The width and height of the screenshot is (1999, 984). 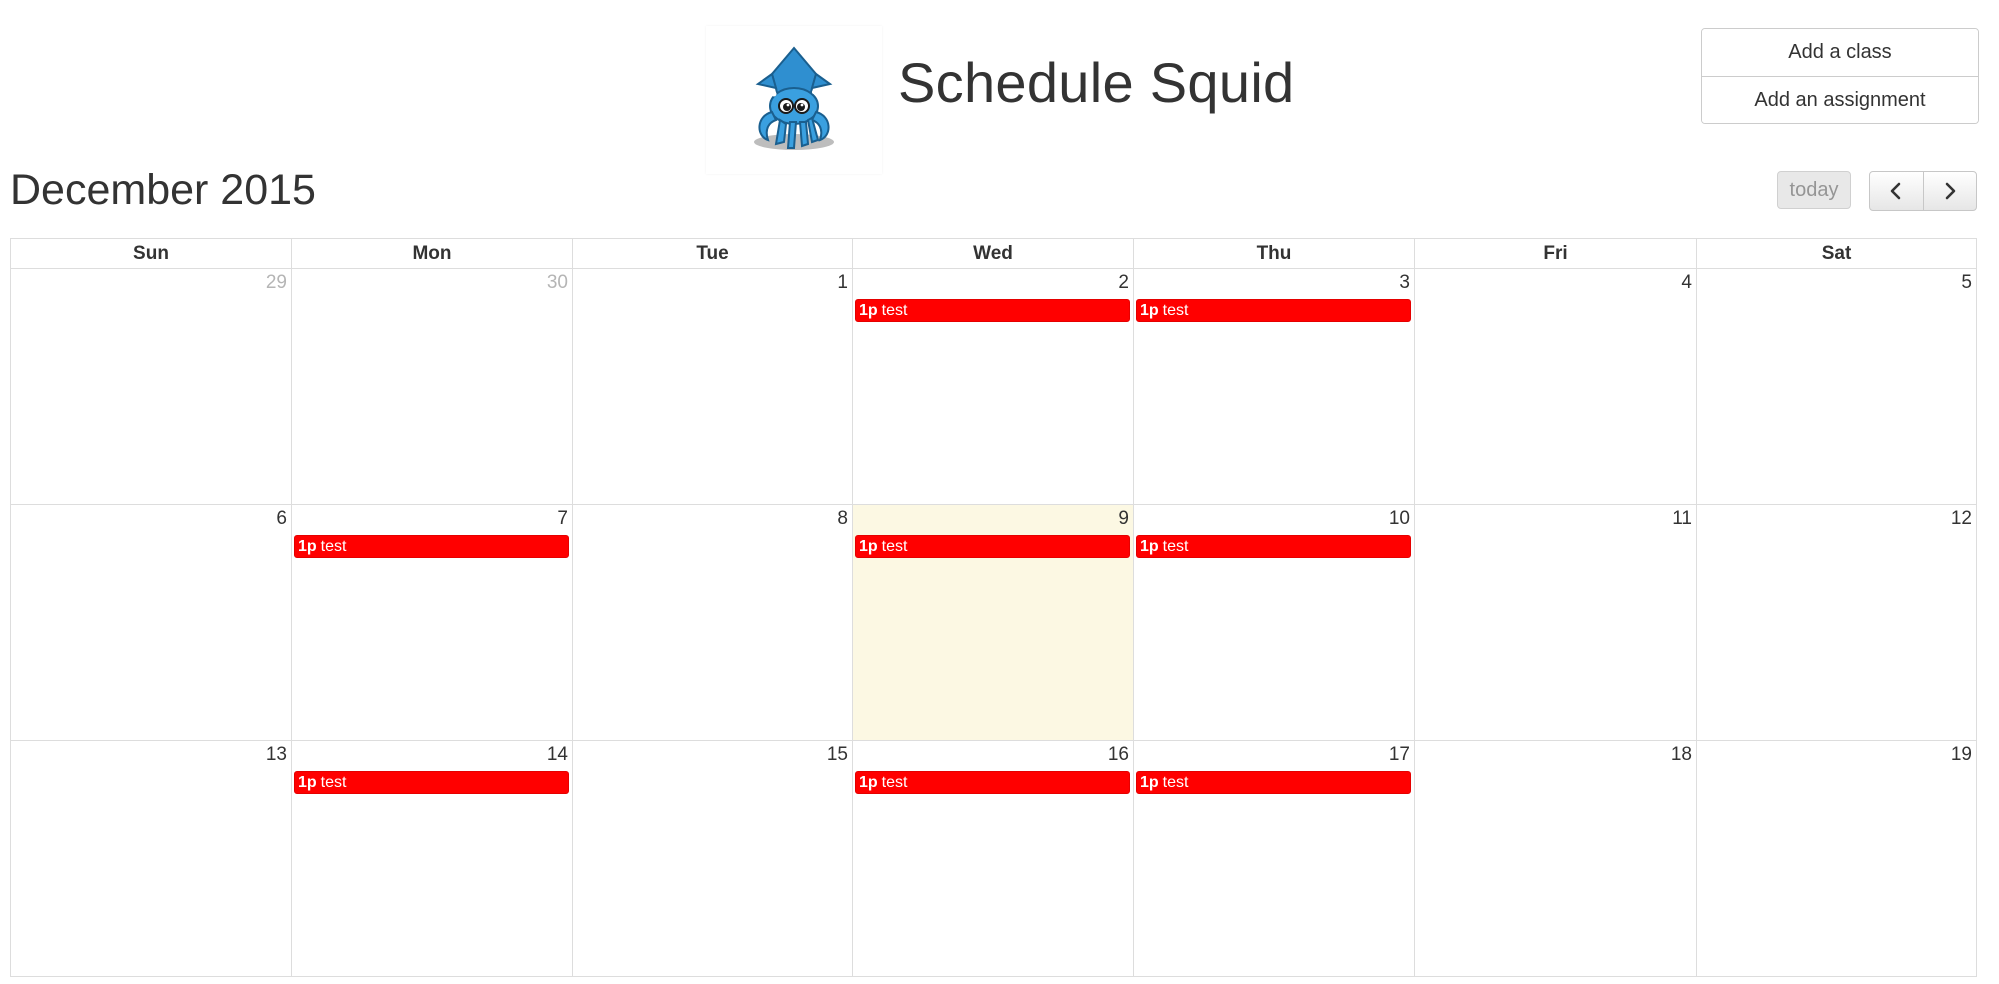 I want to click on logo, so click(x=794, y=100).